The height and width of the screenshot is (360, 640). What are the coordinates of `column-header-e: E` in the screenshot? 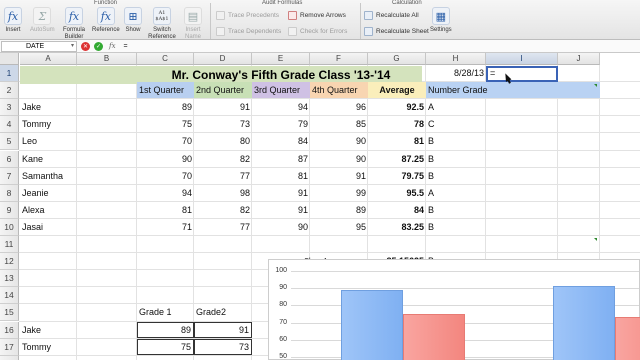 It's located at (281, 59).